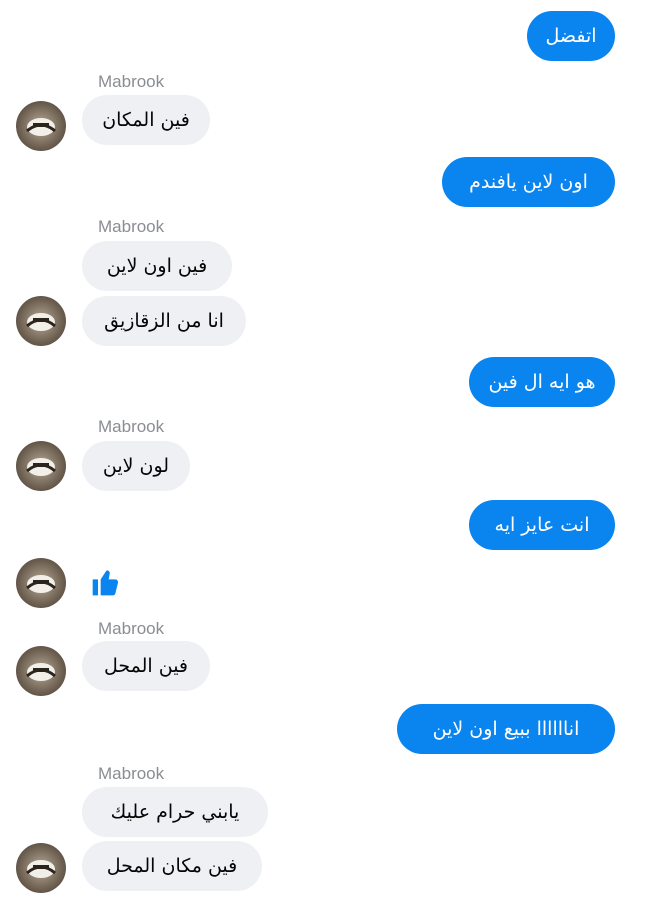  Describe the element at coordinates (106, 582) in the screenshot. I see `thumbs-up-icon` at that location.